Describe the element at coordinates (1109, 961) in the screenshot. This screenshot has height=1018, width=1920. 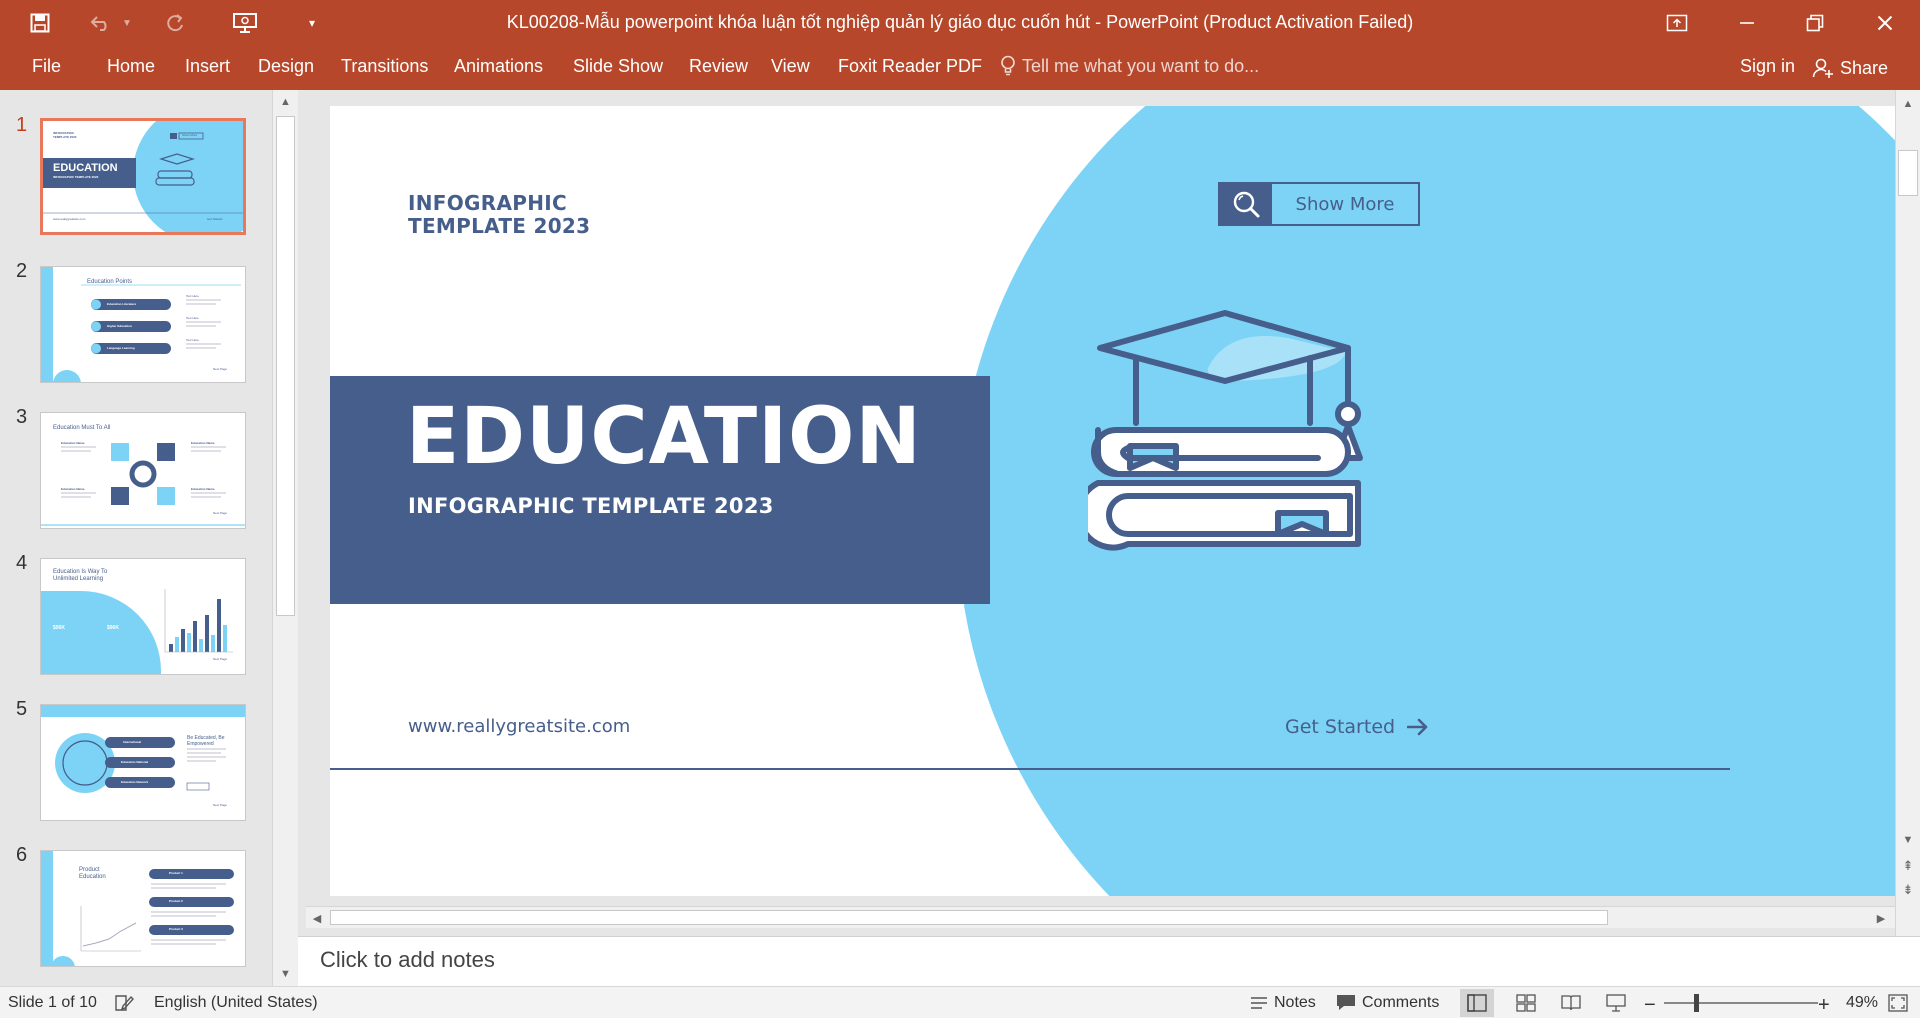
I see `notes-pane: Click to add notes` at that location.